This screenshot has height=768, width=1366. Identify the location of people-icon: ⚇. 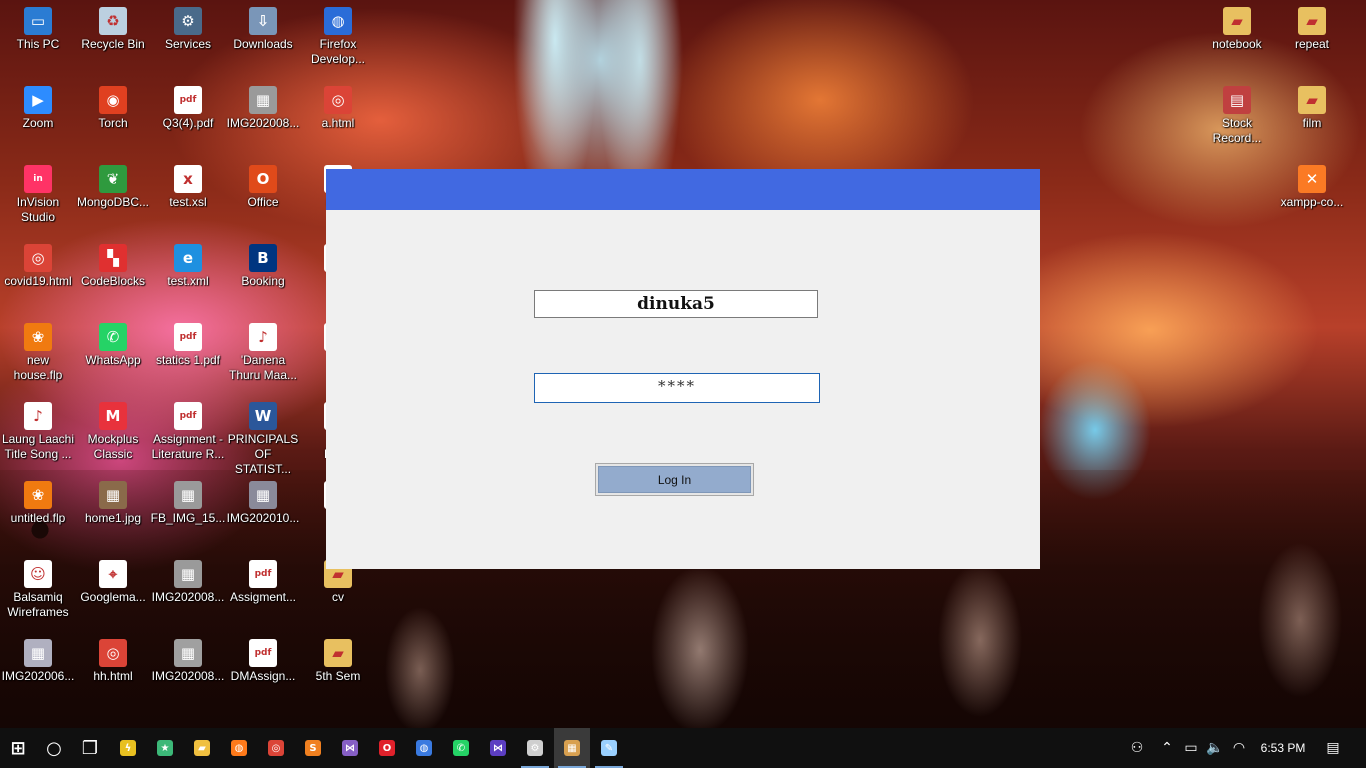
(1137, 748).